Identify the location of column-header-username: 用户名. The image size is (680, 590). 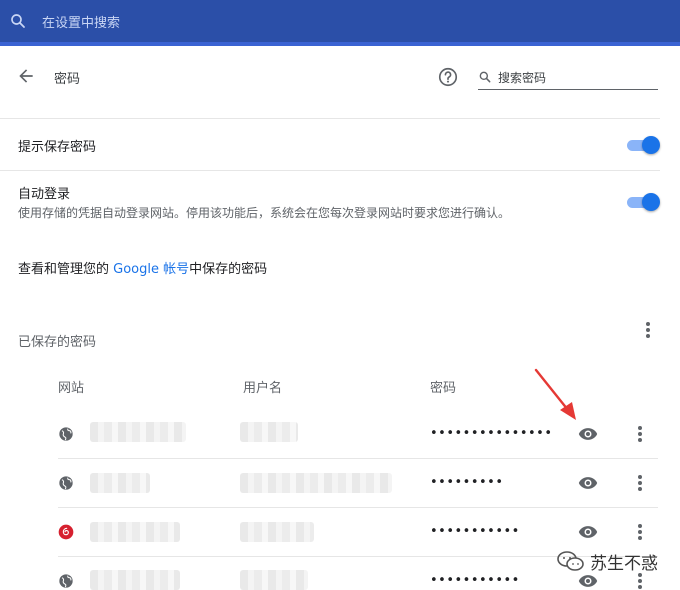
(263, 388).